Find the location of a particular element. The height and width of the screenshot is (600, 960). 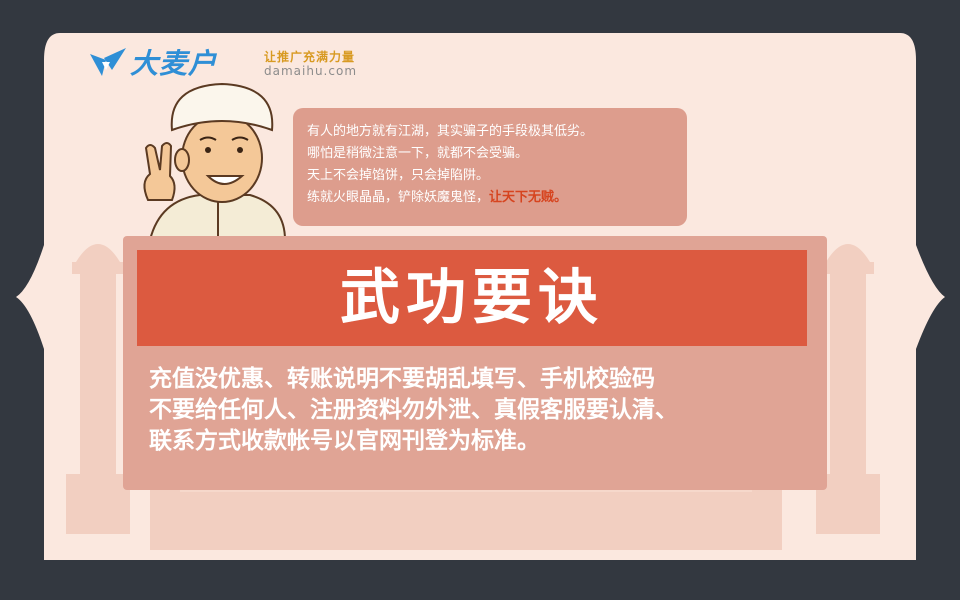

bubble-highlight: 让天下无贼。 is located at coordinates (528, 197).